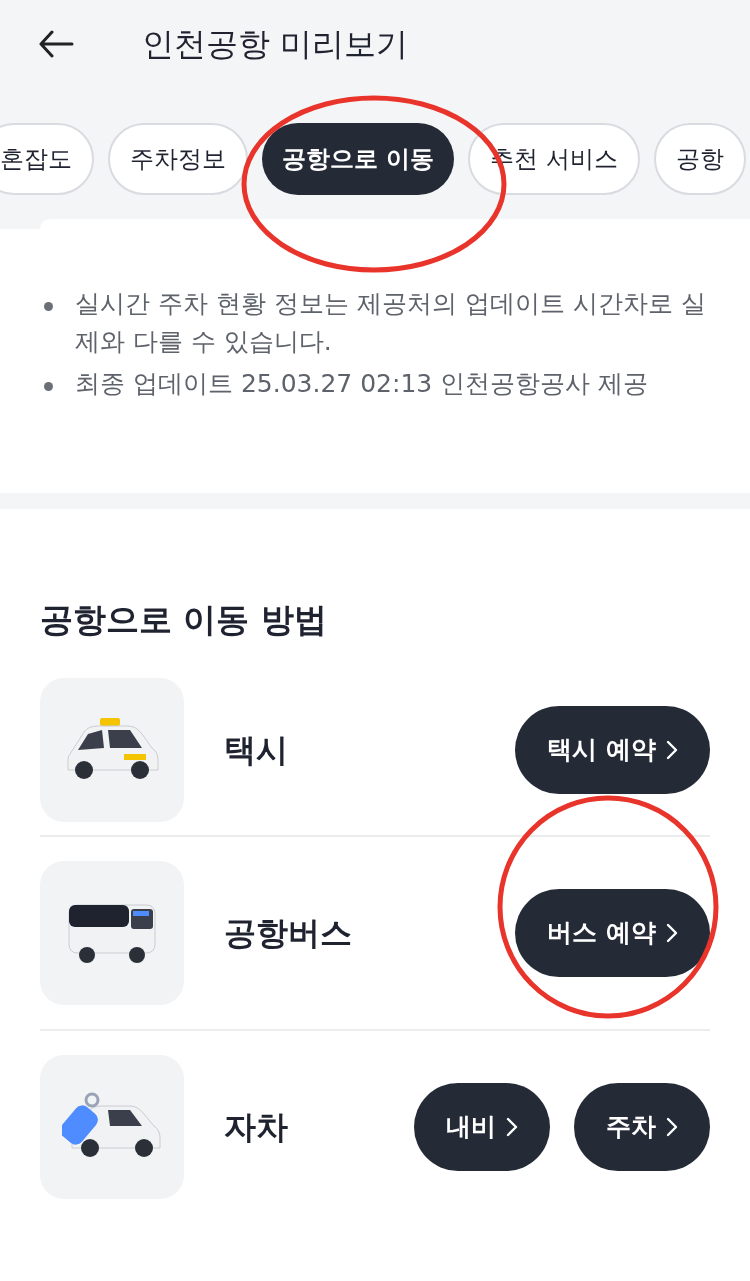 The image size is (750, 1281). I want to click on method-label: 택시, so click(256, 750).